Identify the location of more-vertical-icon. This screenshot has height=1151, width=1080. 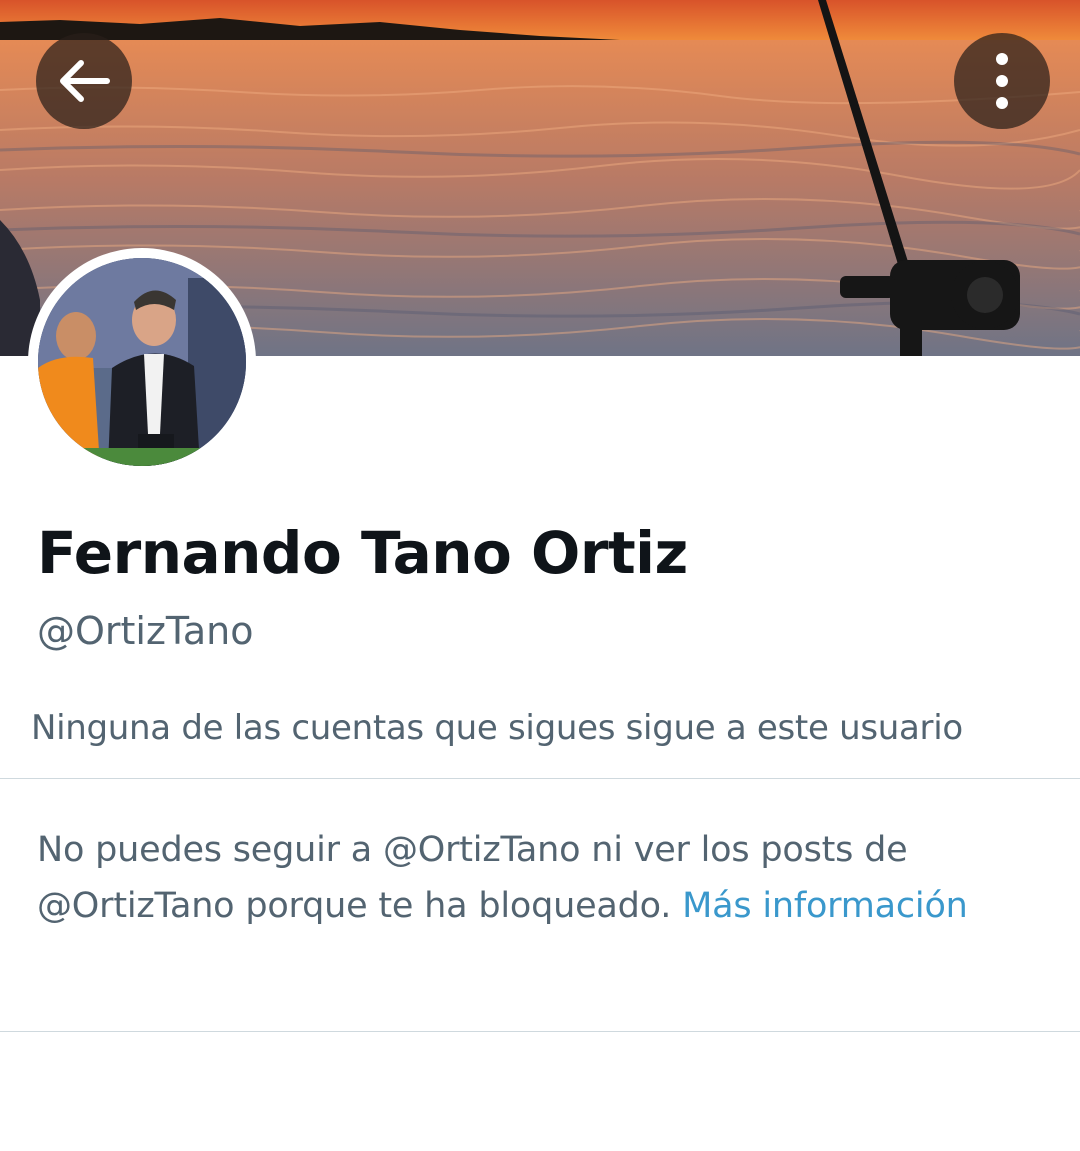
(1002, 81).